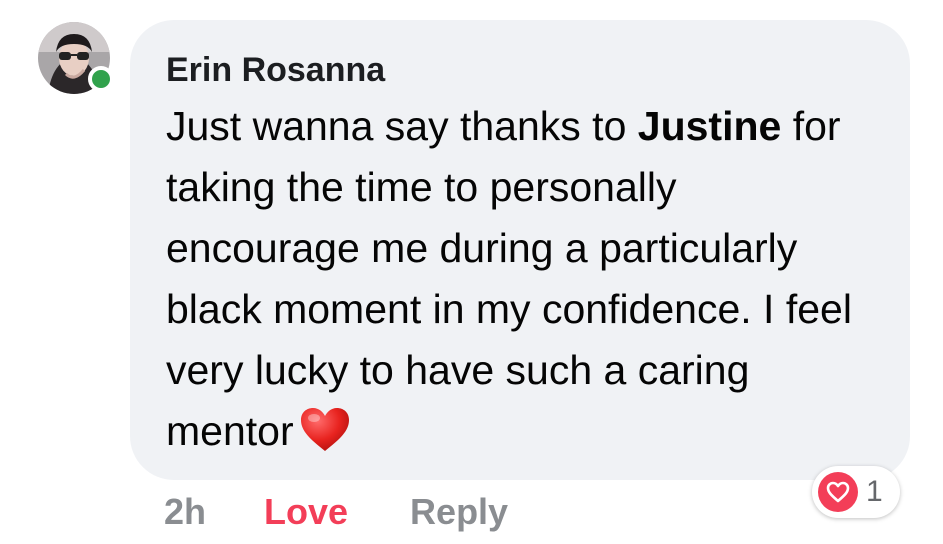 The image size is (943, 544). What do you see at coordinates (710, 126) in the screenshot?
I see `mention-link: Justine` at bounding box center [710, 126].